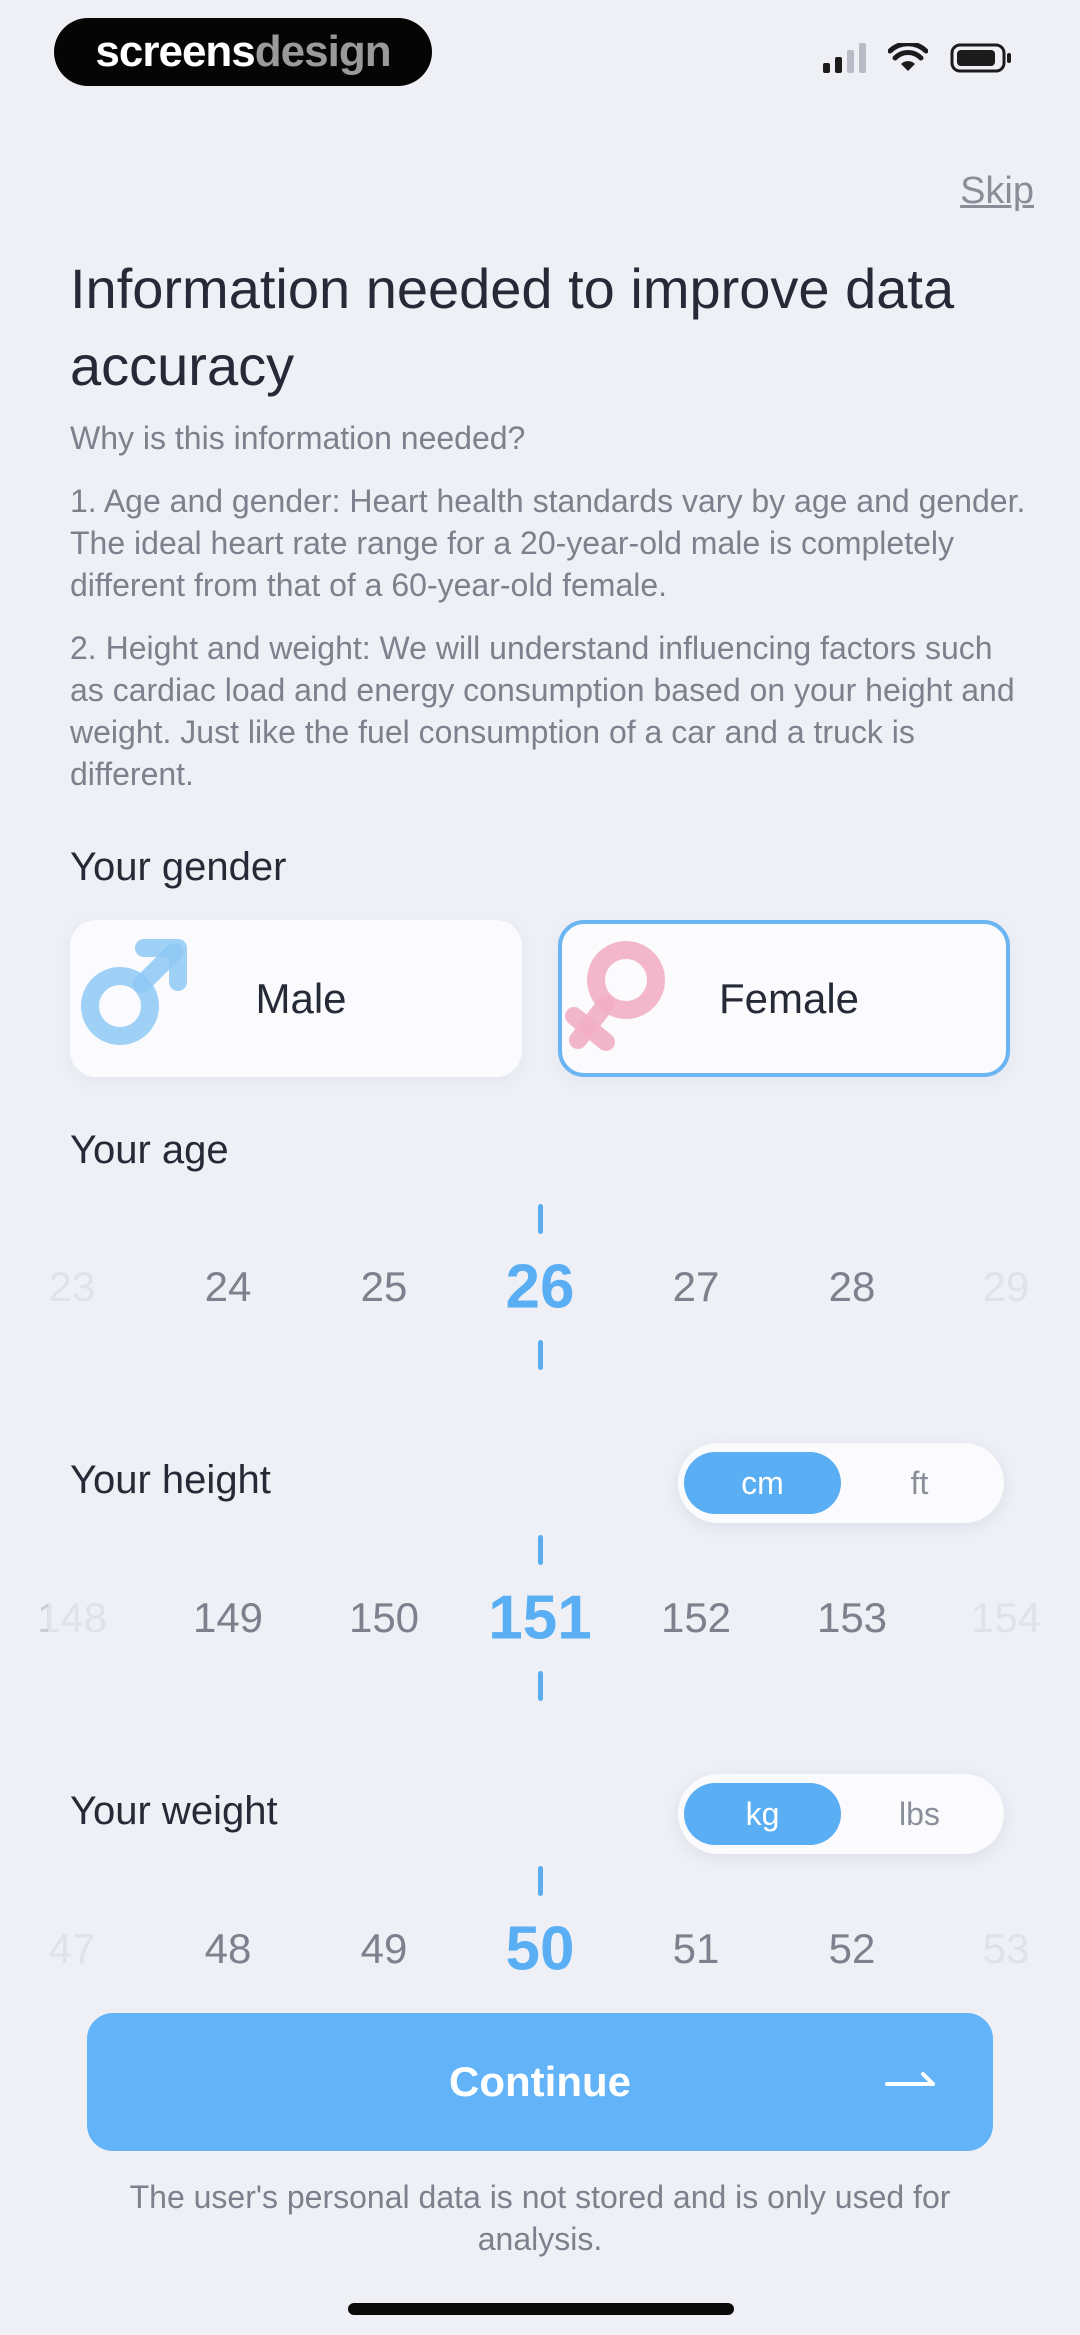 This screenshot has height=2335, width=1080. Describe the element at coordinates (910, 2079) in the screenshot. I see `arrow-right-icon` at that location.